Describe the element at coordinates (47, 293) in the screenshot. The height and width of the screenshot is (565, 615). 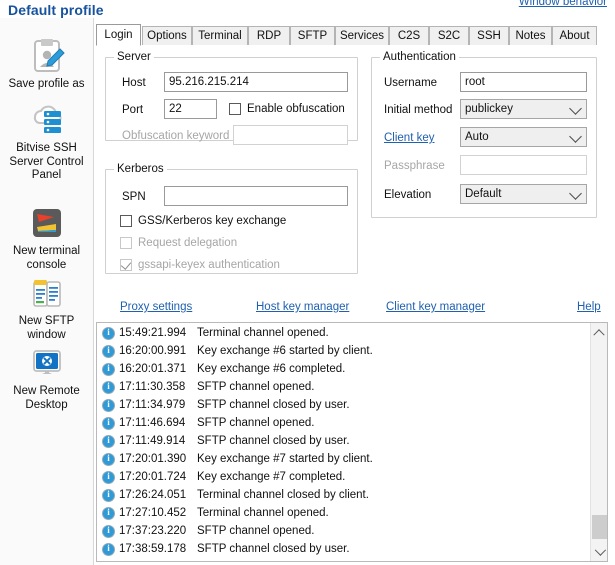
I see `sftp-window-icon` at that location.